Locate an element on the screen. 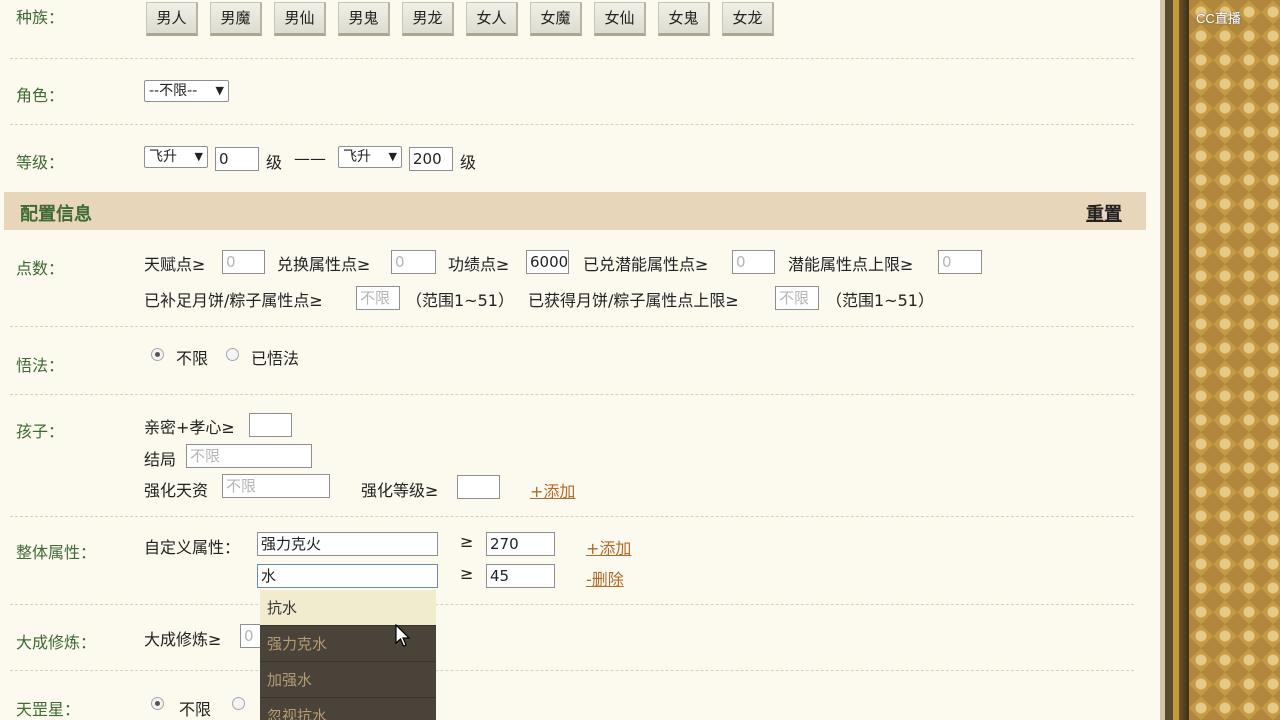  level-to-type-select: 飞升 ▼ is located at coordinates (370, 157).